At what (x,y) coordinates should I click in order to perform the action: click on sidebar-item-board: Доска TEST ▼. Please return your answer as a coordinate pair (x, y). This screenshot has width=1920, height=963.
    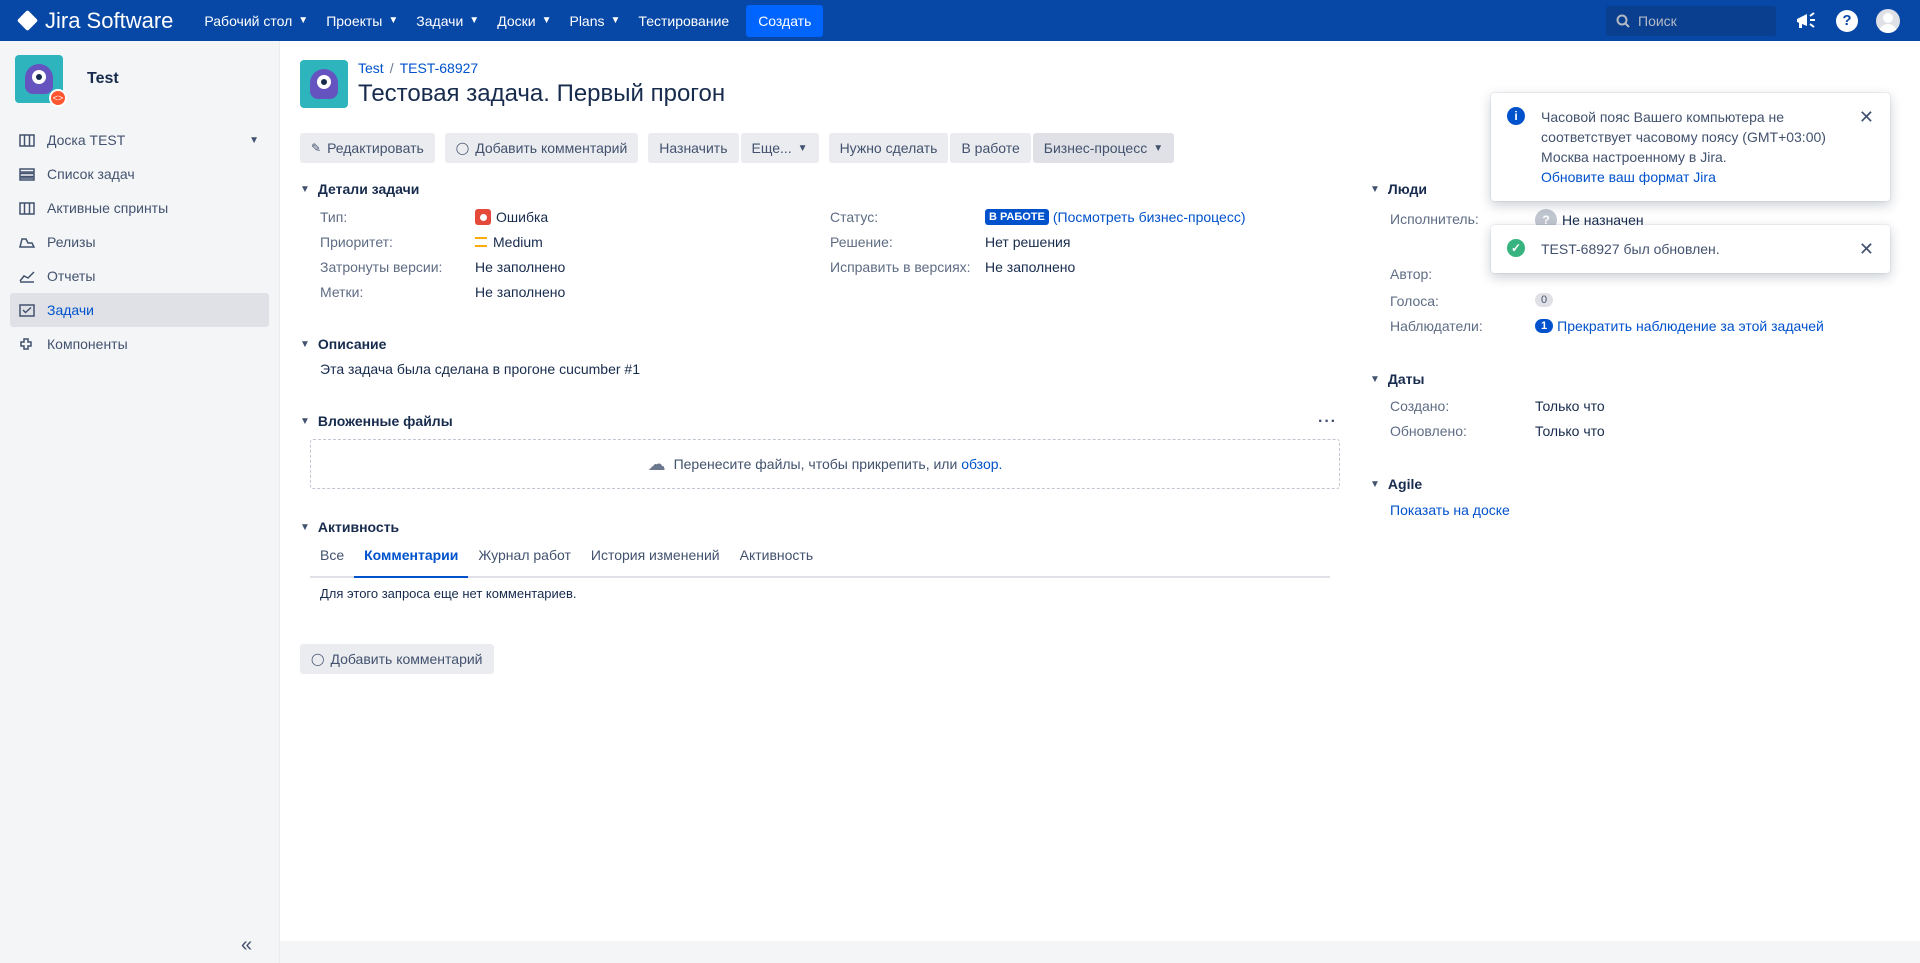
    Looking at the image, I should click on (139, 140).